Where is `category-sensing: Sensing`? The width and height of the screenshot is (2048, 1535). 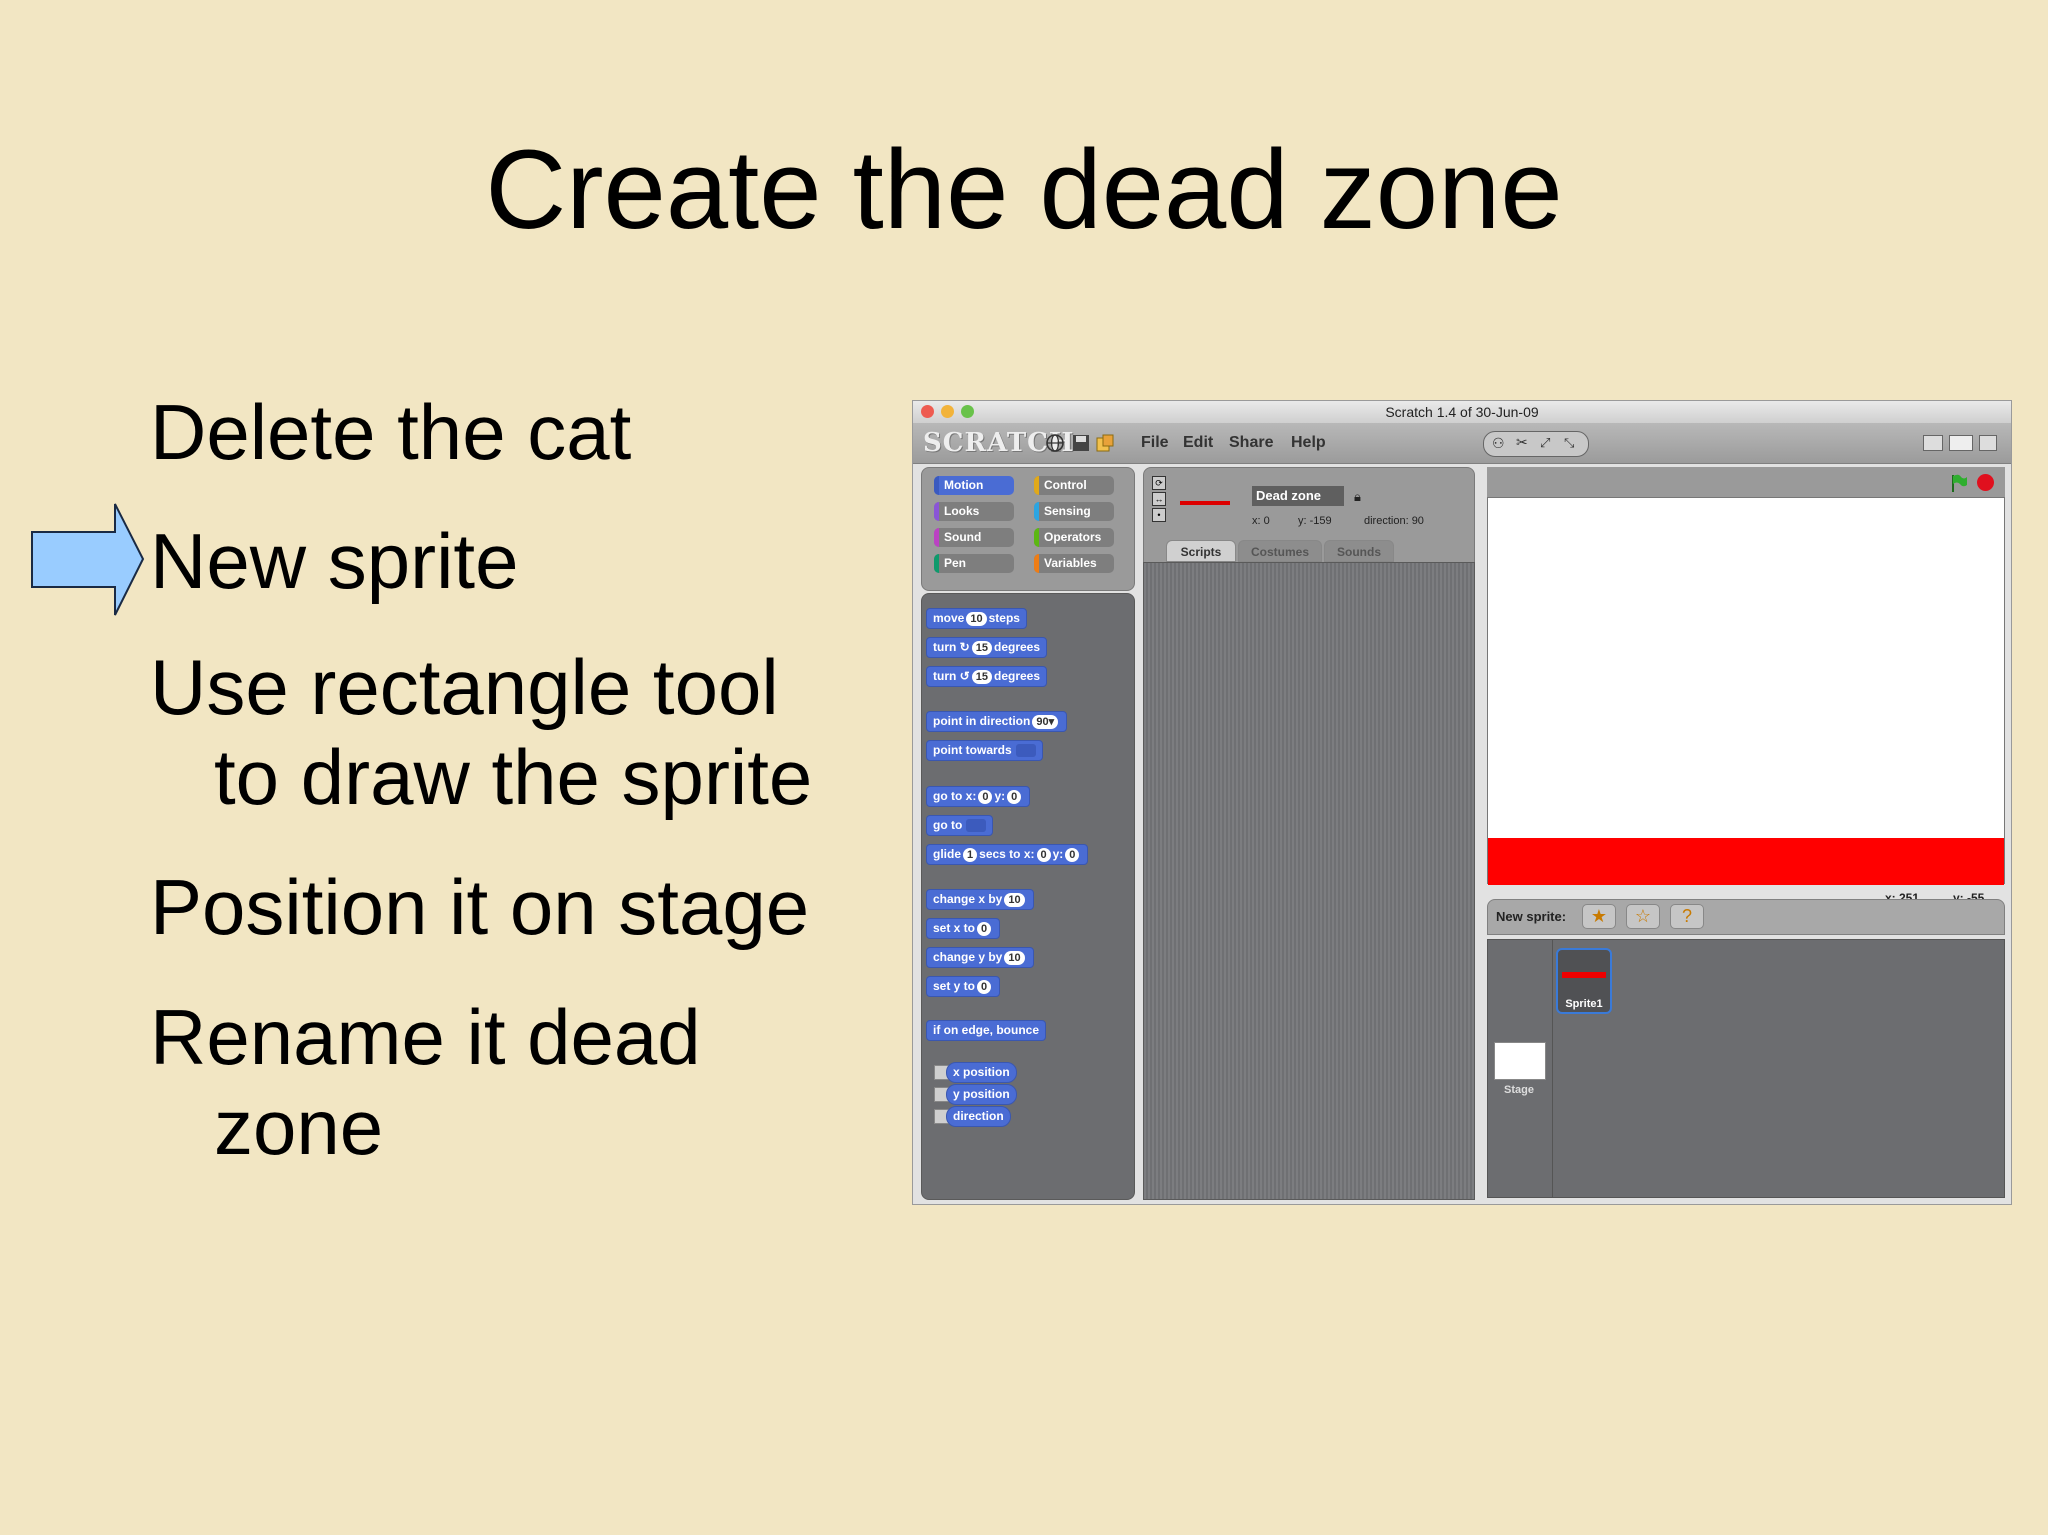 category-sensing: Sensing is located at coordinates (1074, 511).